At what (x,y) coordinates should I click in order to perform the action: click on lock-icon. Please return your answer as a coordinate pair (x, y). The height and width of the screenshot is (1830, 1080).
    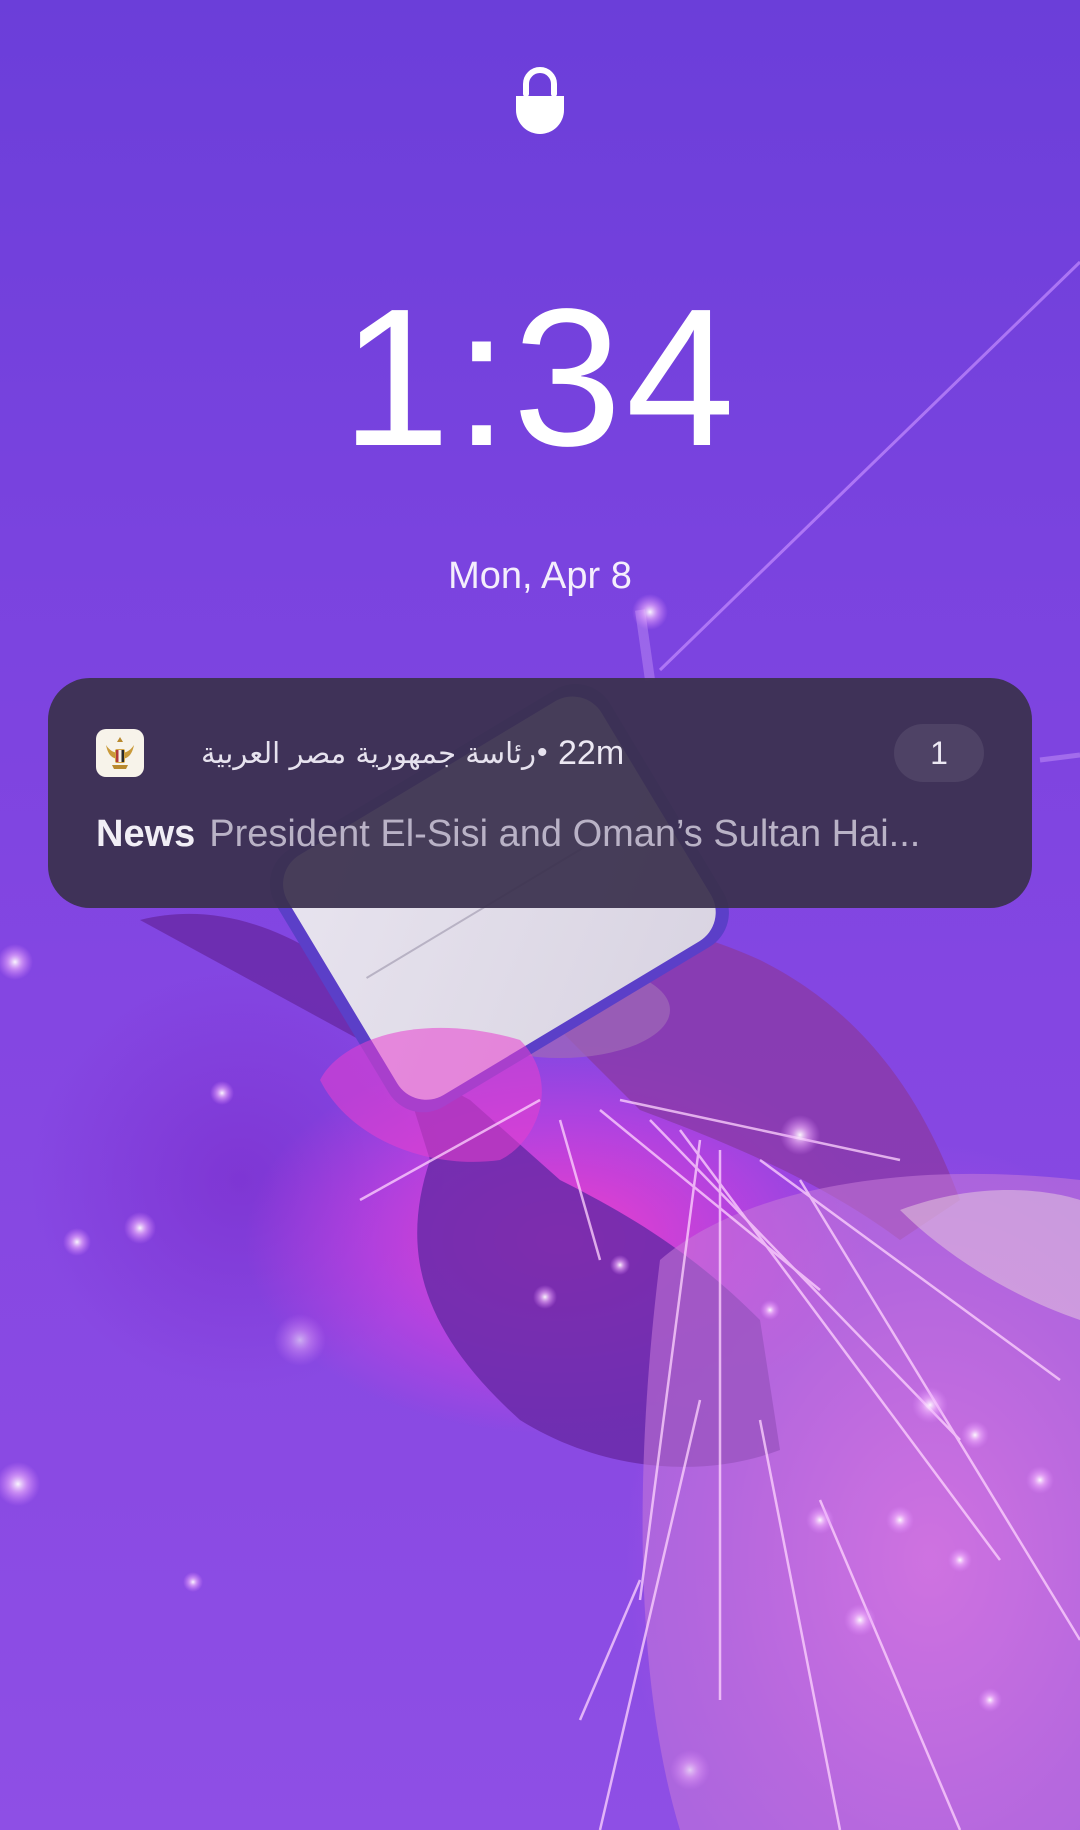
    Looking at the image, I should click on (540, 100).